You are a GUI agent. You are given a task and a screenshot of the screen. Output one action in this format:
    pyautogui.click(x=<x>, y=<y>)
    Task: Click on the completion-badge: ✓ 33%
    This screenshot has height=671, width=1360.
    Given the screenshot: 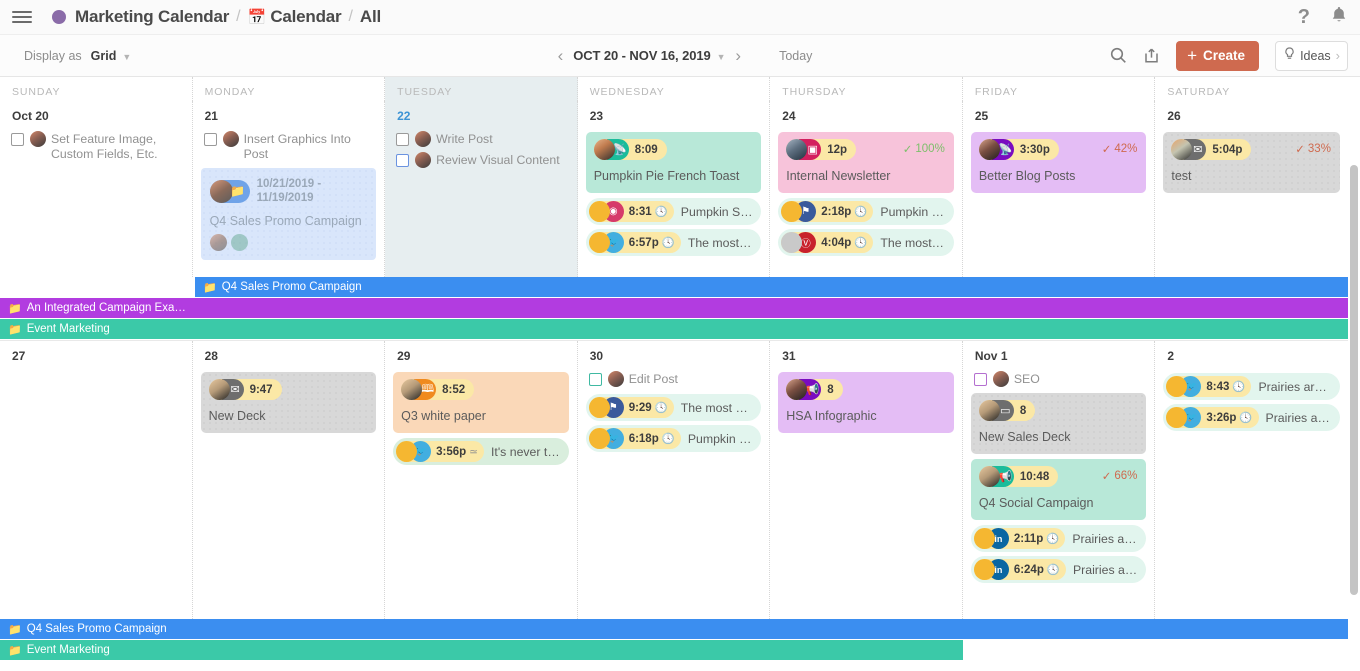 What is the action you would take?
    pyautogui.click(x=1313, y=149)
    